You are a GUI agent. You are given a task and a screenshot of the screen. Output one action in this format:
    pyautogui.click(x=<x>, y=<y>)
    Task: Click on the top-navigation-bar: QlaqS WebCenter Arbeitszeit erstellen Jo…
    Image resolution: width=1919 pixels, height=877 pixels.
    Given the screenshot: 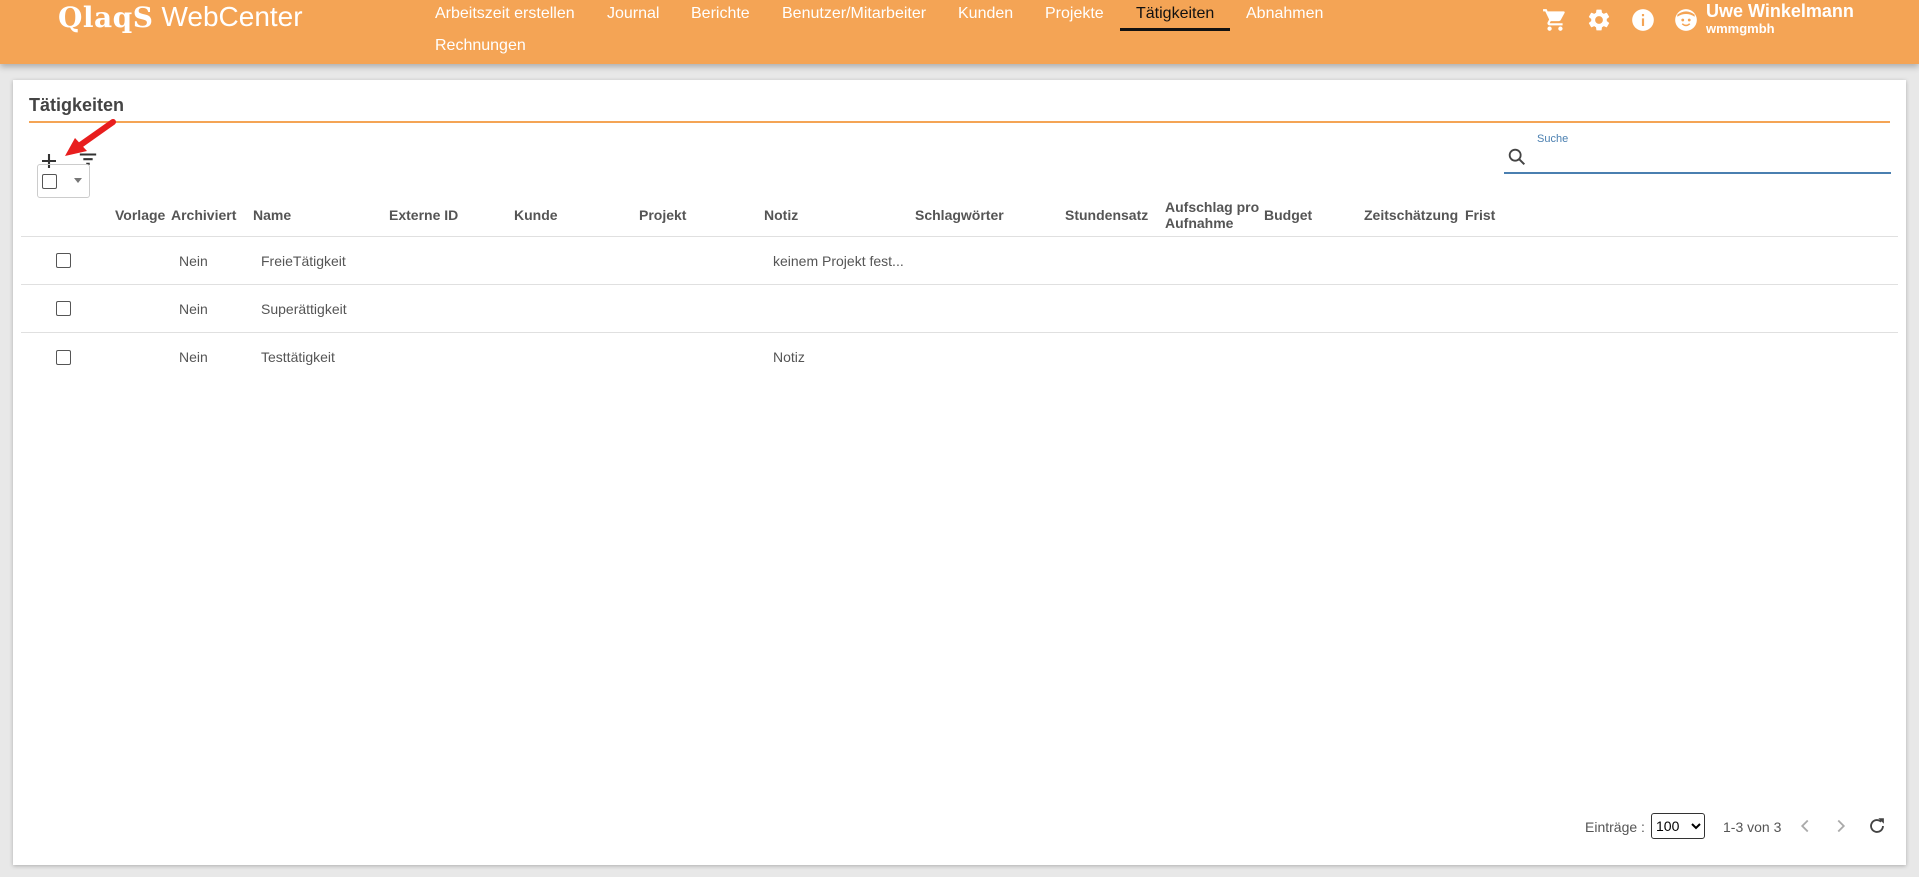 What is the action you would take?
    pyautogui.click(x=959, y=32)
    